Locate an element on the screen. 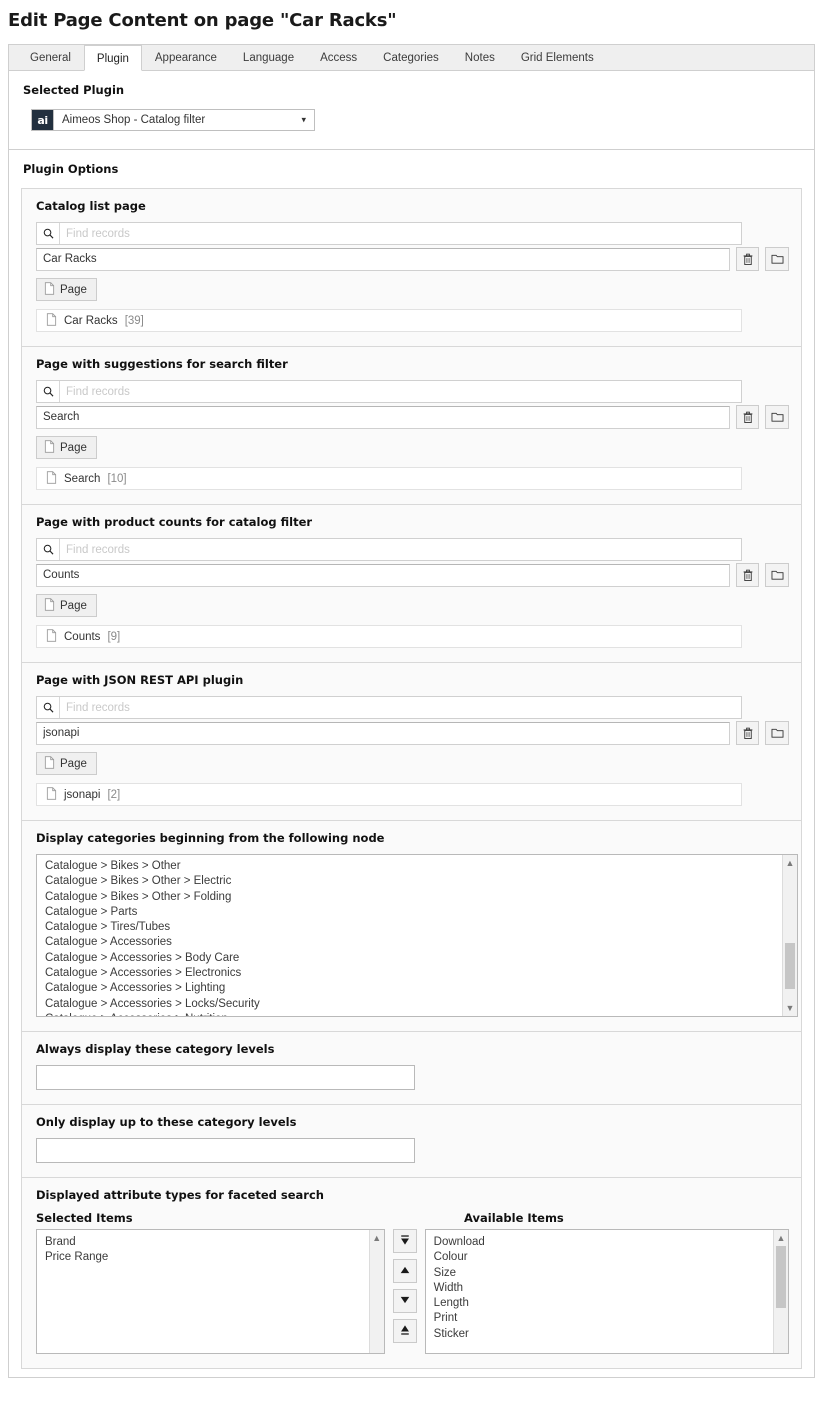 The image size is (823, 1415). max-display-levels-input is located at coordinates (225, 1150).